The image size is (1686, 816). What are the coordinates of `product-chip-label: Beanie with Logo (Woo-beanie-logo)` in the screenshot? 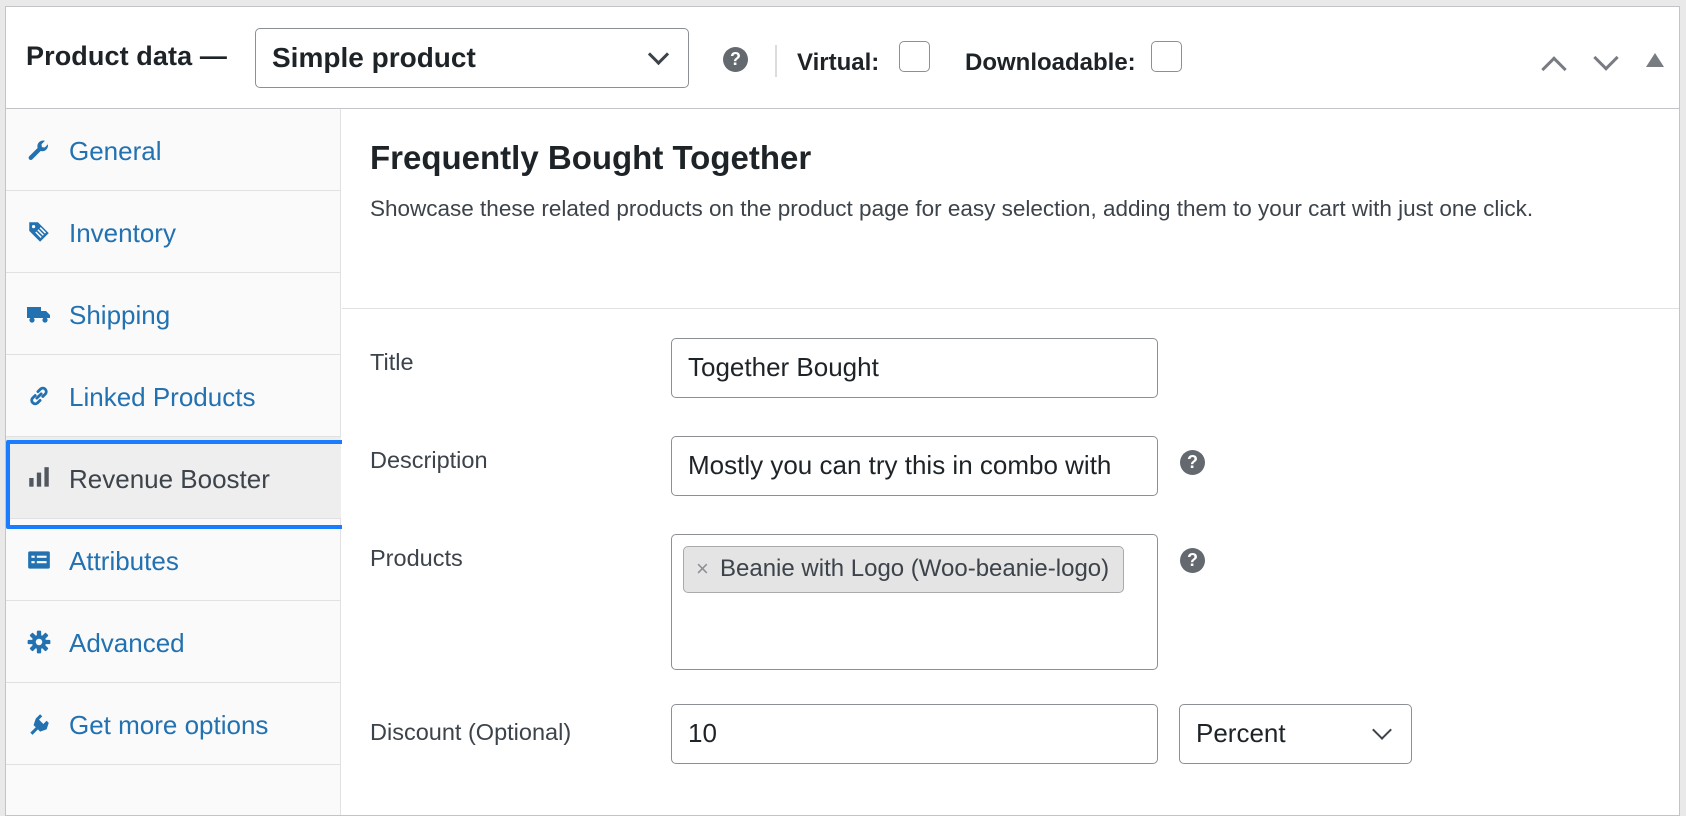 It's located at (915, 568).